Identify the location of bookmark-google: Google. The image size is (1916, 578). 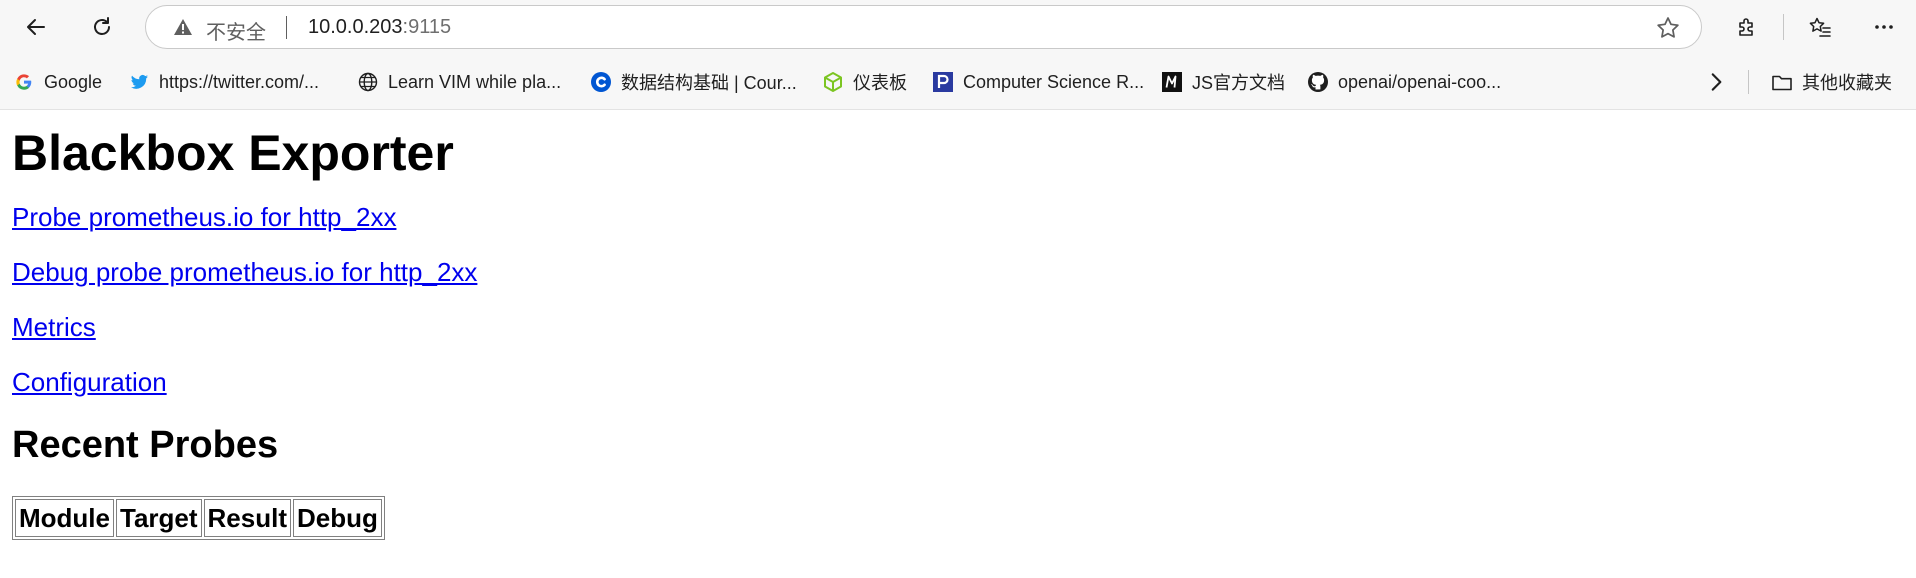
(57, 82).